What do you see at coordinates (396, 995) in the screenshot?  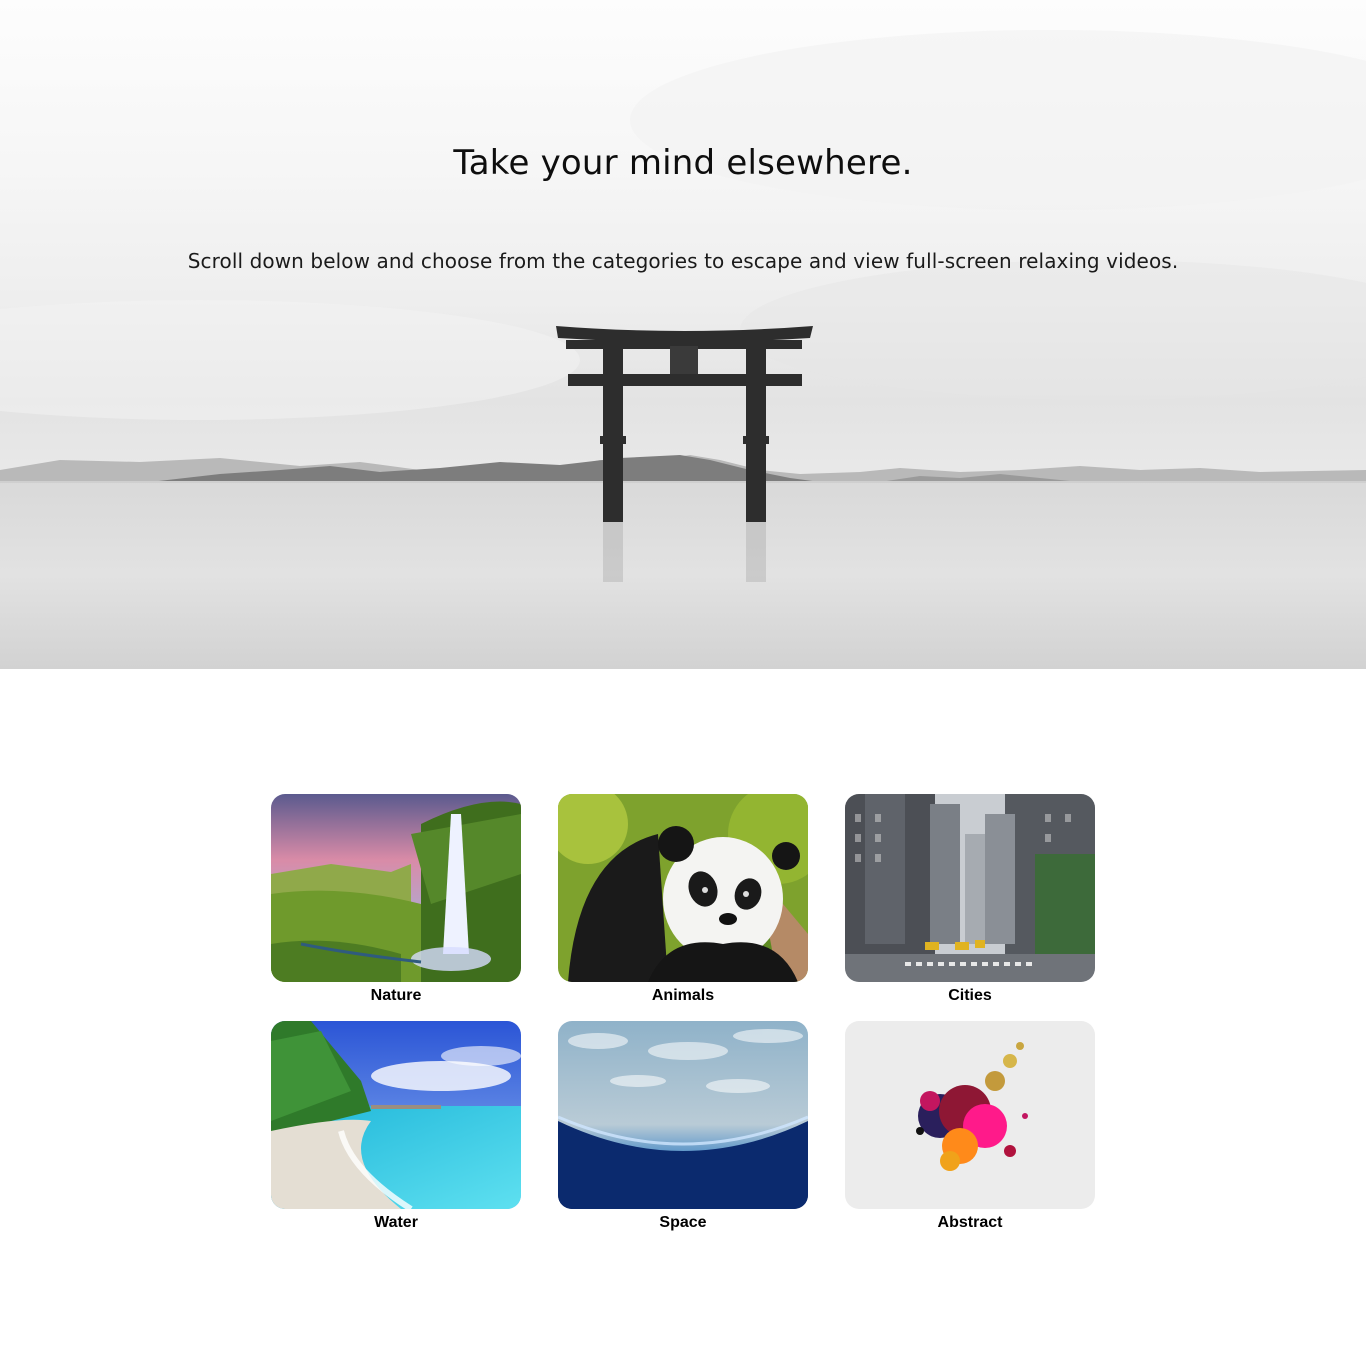 I see `nature-label: Nature` at bounding box center [396, 995].